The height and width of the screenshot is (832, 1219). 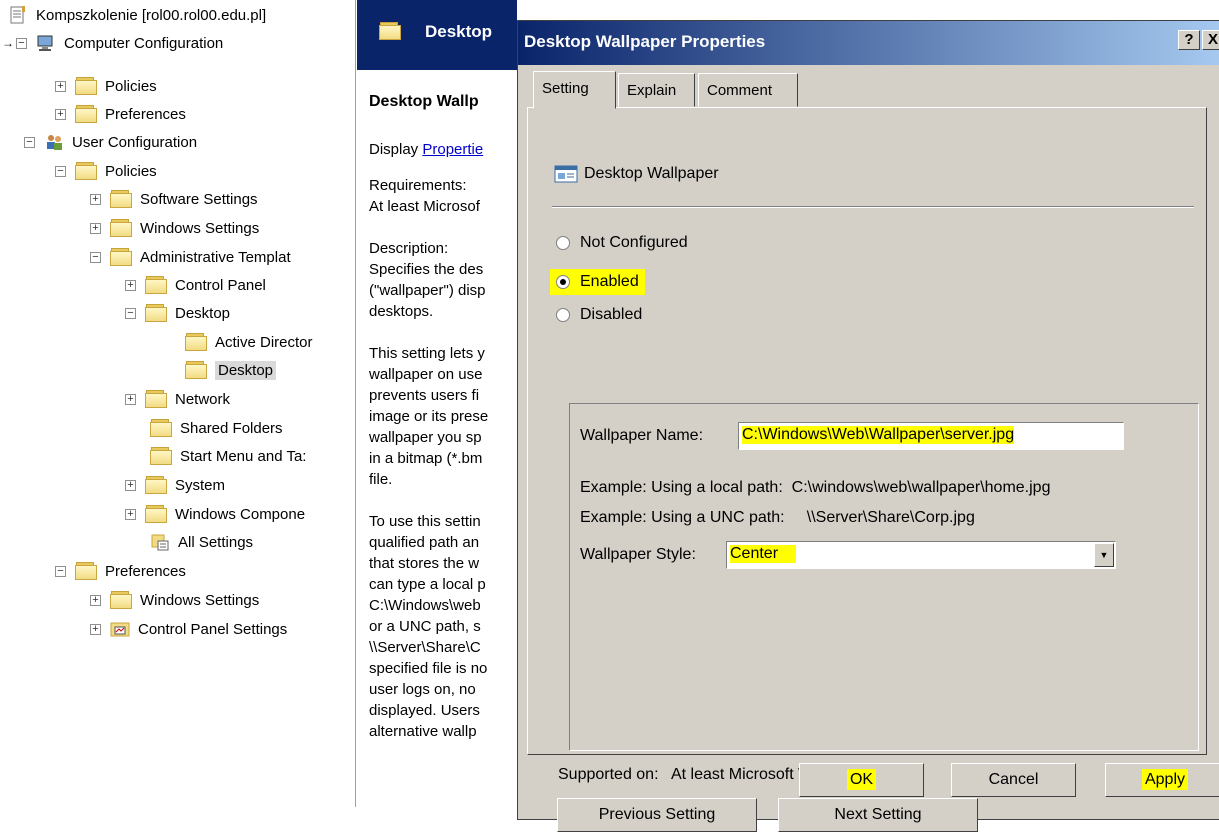 I want to click on tree-control-panel: + Control Panel, so click(x=195, y=285).